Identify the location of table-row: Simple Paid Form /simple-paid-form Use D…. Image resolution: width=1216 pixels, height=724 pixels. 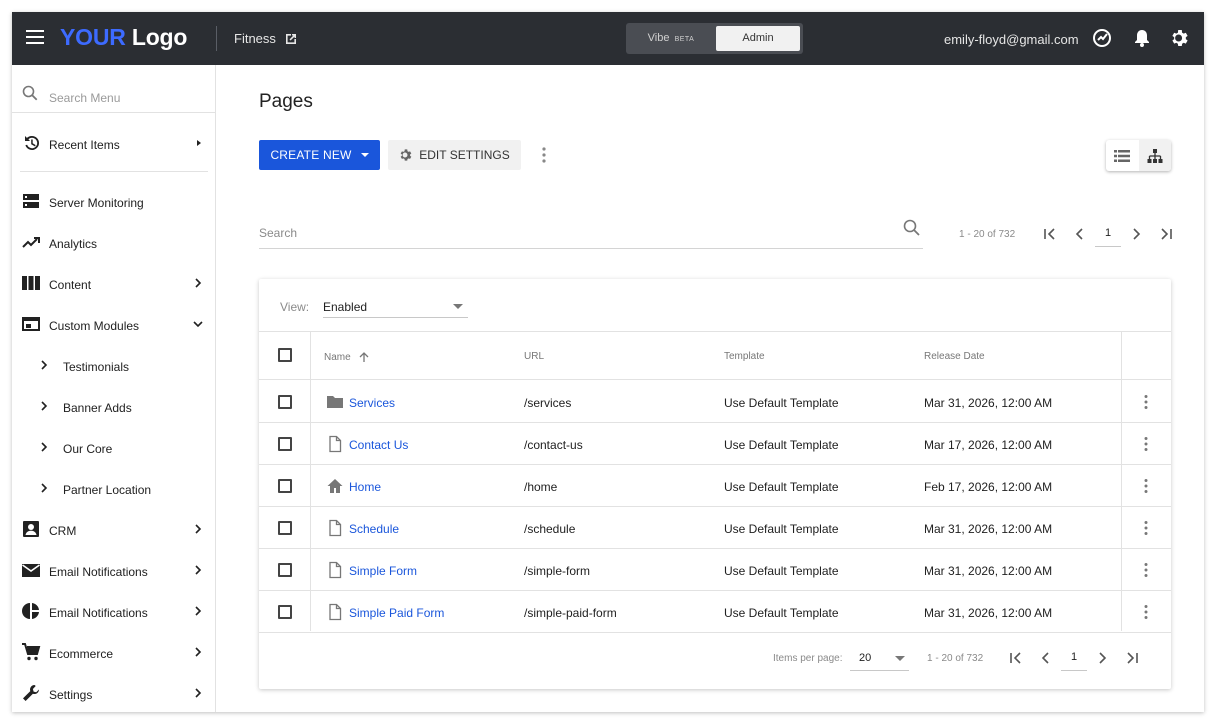
(715, 612).